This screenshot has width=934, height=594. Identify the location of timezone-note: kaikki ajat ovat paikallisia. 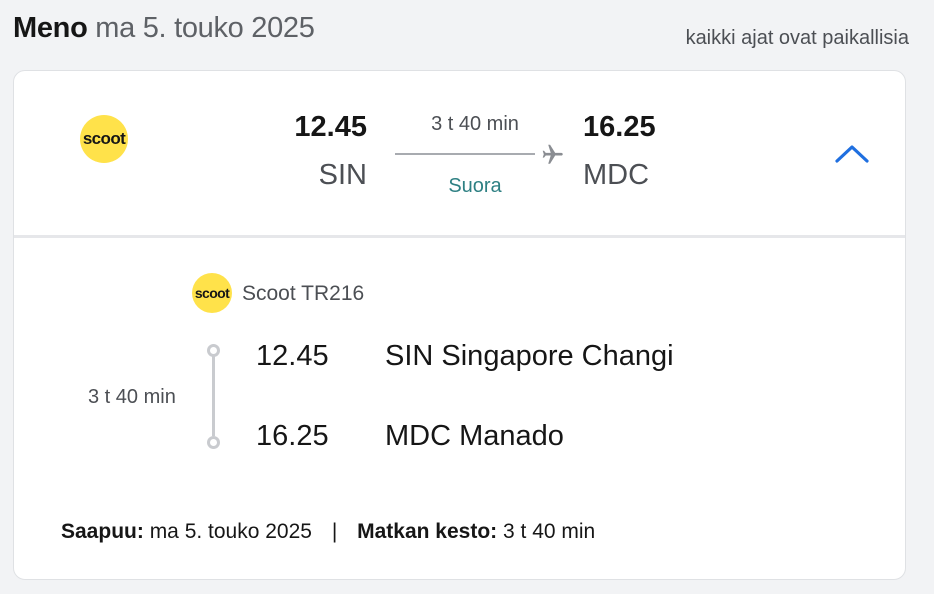
(797, 38).